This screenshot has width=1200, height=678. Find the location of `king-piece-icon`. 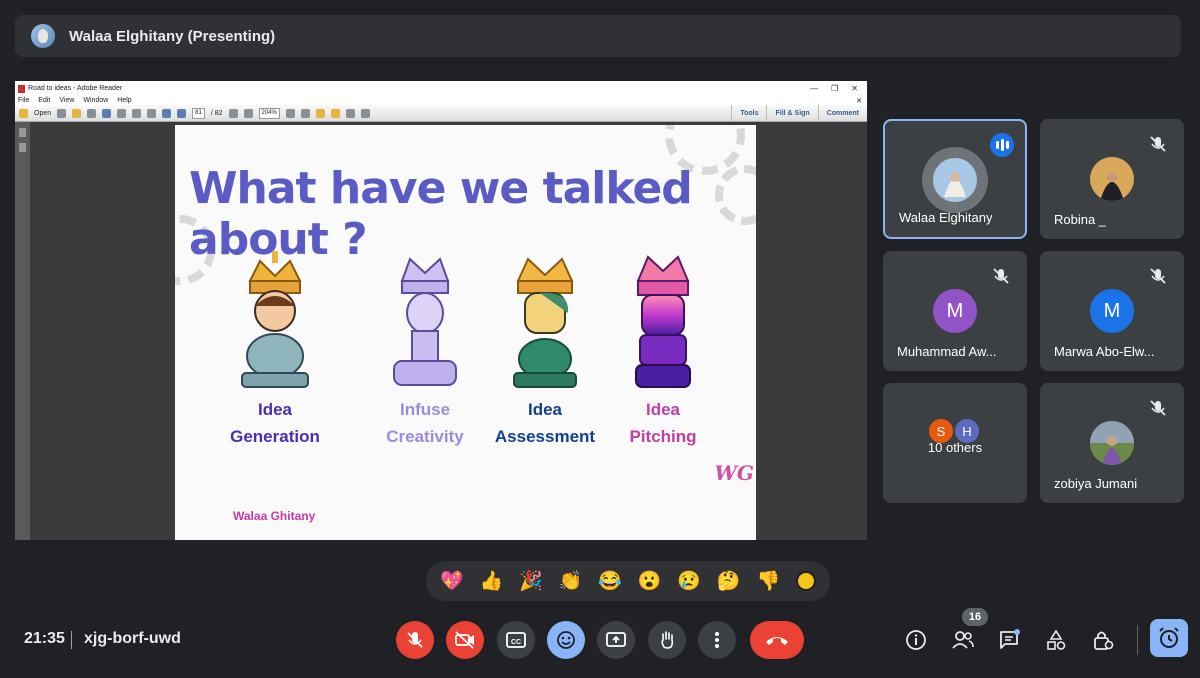

king-piece-icon is located at coordinates (545, 322).